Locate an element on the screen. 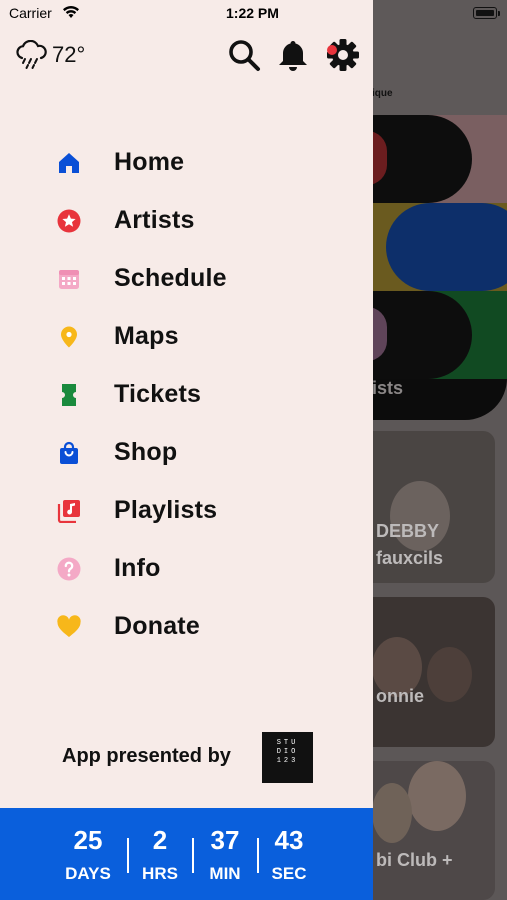 This screenshot has height=900, width=507. wifi-icon is located at coordinates (71, 12).